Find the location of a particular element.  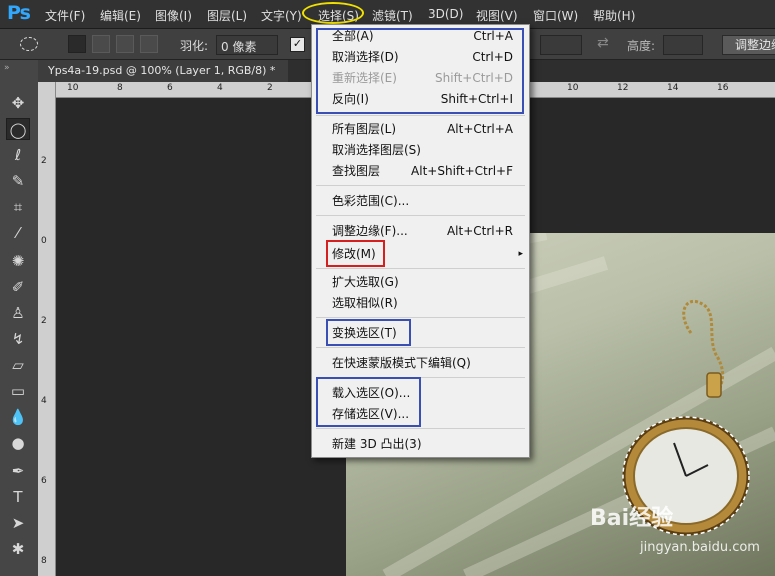

menu-help: 帮助(H) is located at coordinates (614, 15).